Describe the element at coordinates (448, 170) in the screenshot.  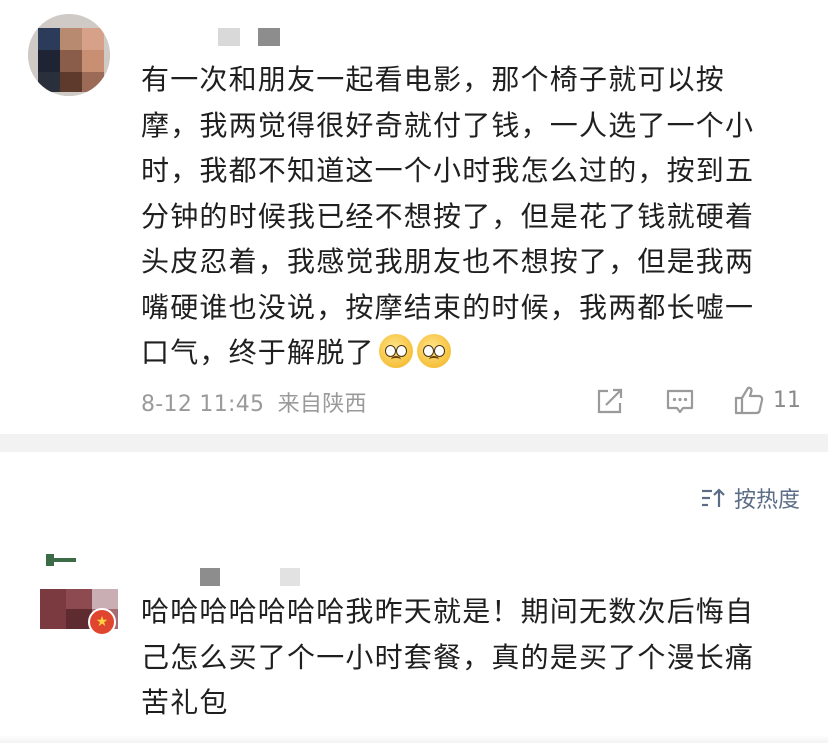
I see `comment-line: 时，我都不知道这一个小时我怎么过的，按到五` at that location.